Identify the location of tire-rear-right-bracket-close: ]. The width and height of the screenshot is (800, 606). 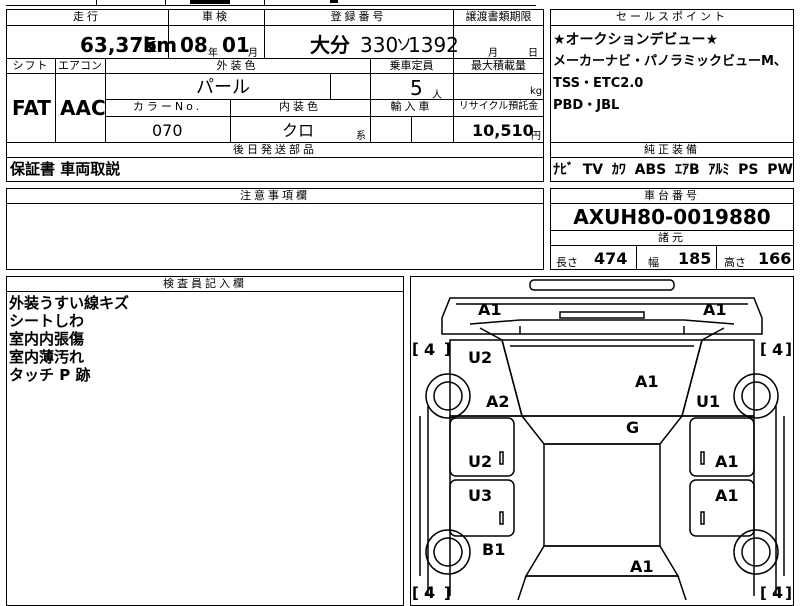
(788, 592).